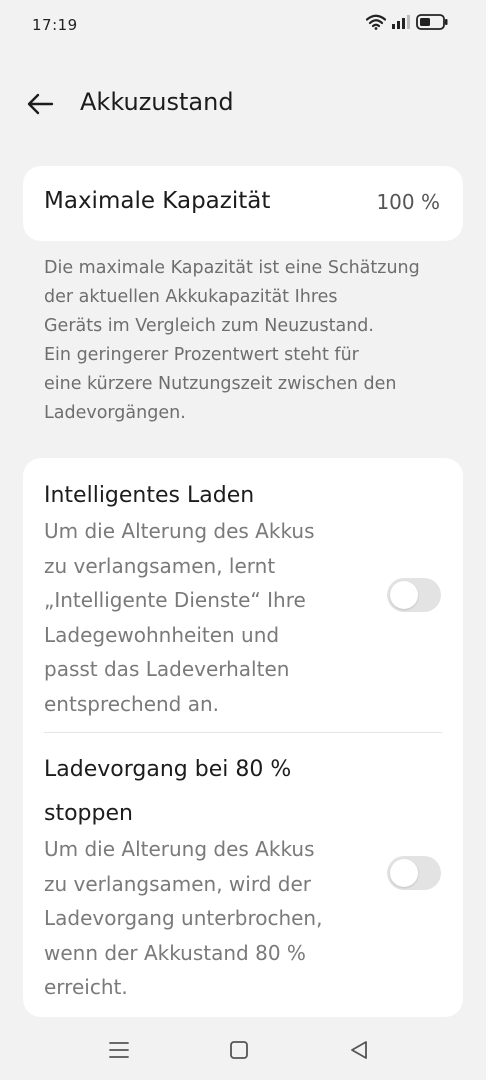 The image size is (486, 1080). Describe the element at coordinates (149, 495) in the screenshot. I see `setting-title-line: Intelligentes Laden` at that location.